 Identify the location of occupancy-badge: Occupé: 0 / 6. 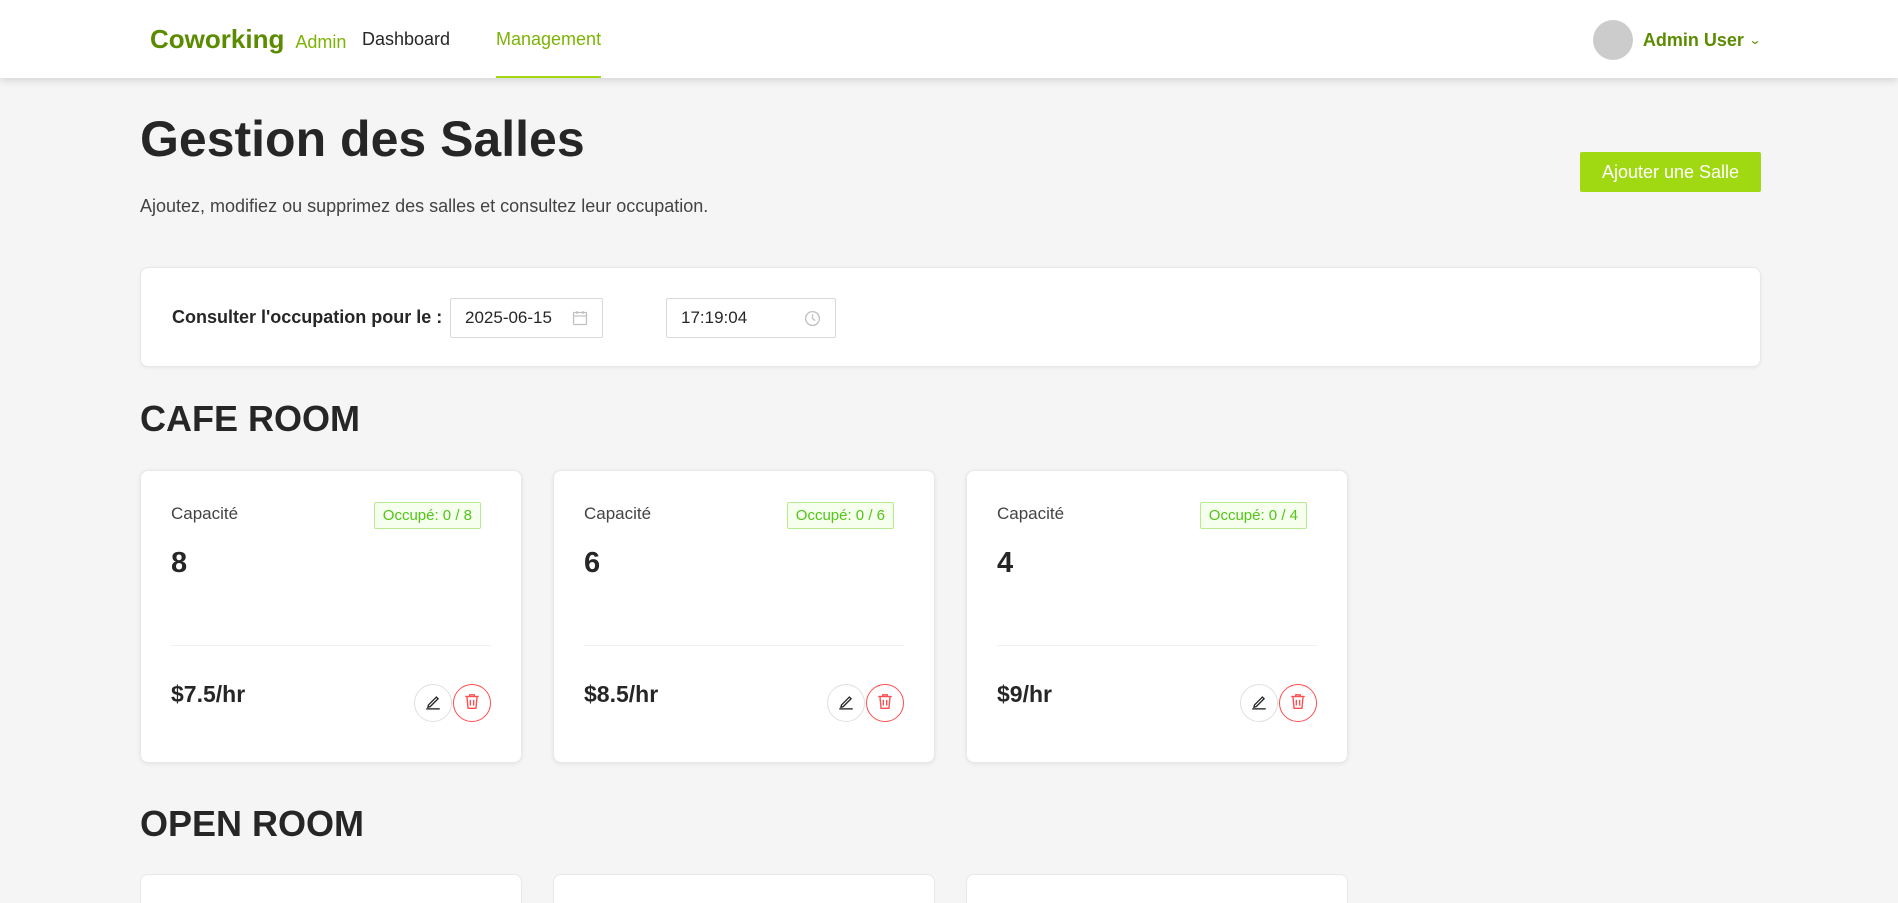
(840, 515).